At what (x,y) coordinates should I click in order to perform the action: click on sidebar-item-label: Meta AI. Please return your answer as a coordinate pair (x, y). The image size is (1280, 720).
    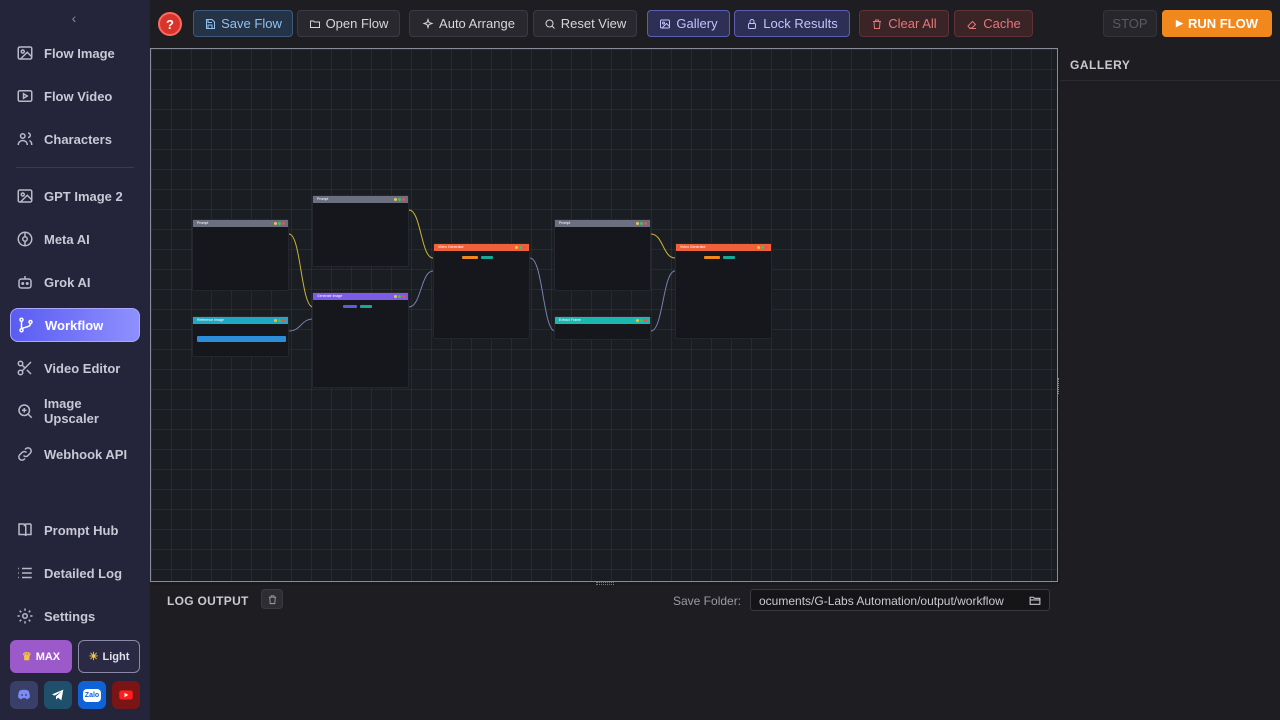
    Looking at the image, I should click on (67, 239).